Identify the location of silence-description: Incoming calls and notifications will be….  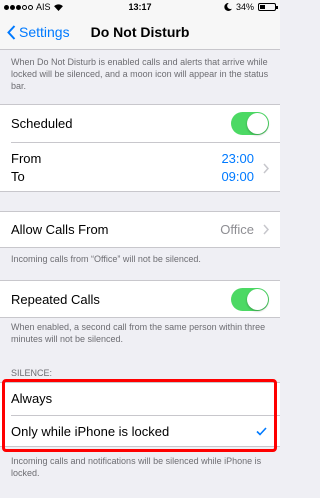
(136, 467).